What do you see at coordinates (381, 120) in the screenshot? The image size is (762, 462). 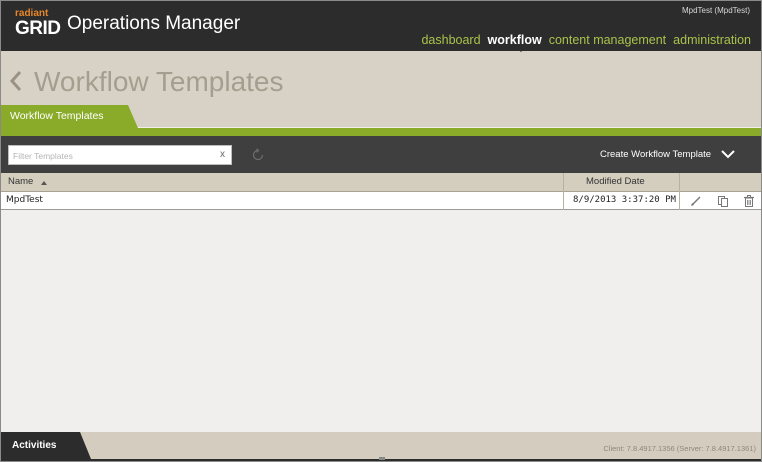 I see `tab-bar: Workflow Templates` at bounding box center [381, 120].